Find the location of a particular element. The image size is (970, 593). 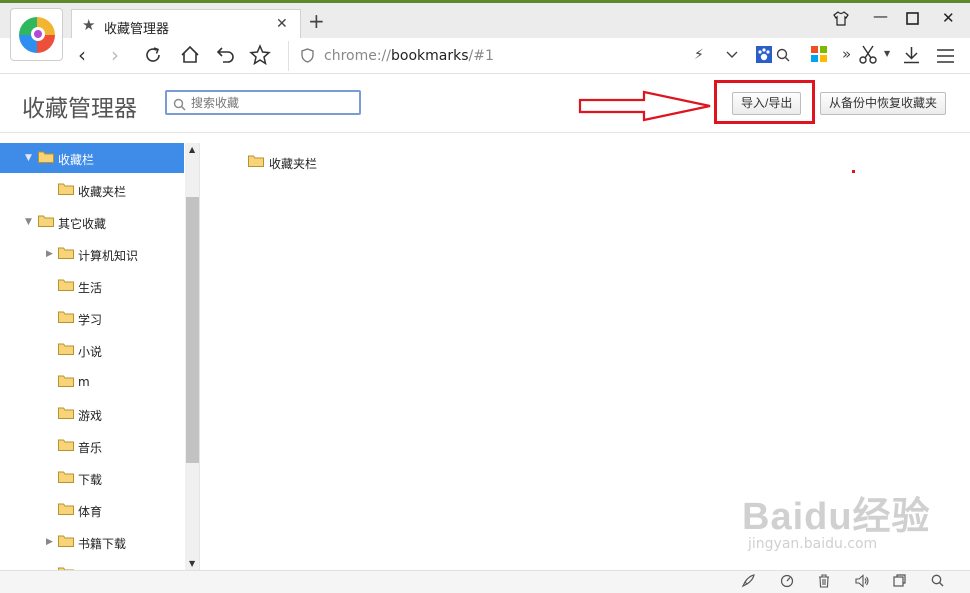

scrollbar-thumb is located at coordinates (192, 330).